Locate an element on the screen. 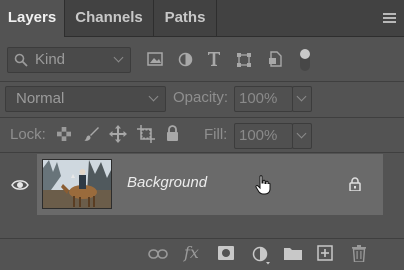 The height and width of the screenshot is (270, 404). layer-lock-icon is located at coordinates (355, 184).